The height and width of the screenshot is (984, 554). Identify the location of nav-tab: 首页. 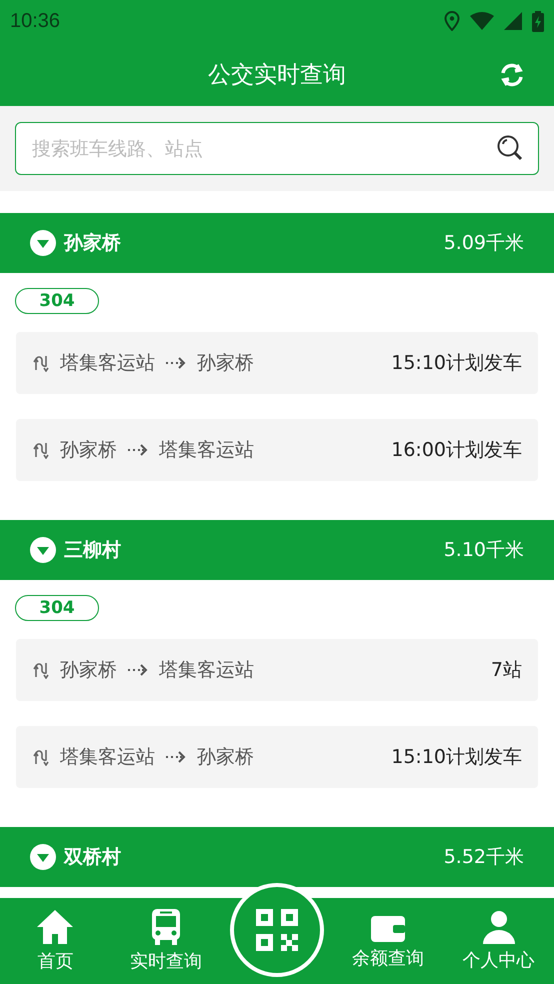
(55, 941).